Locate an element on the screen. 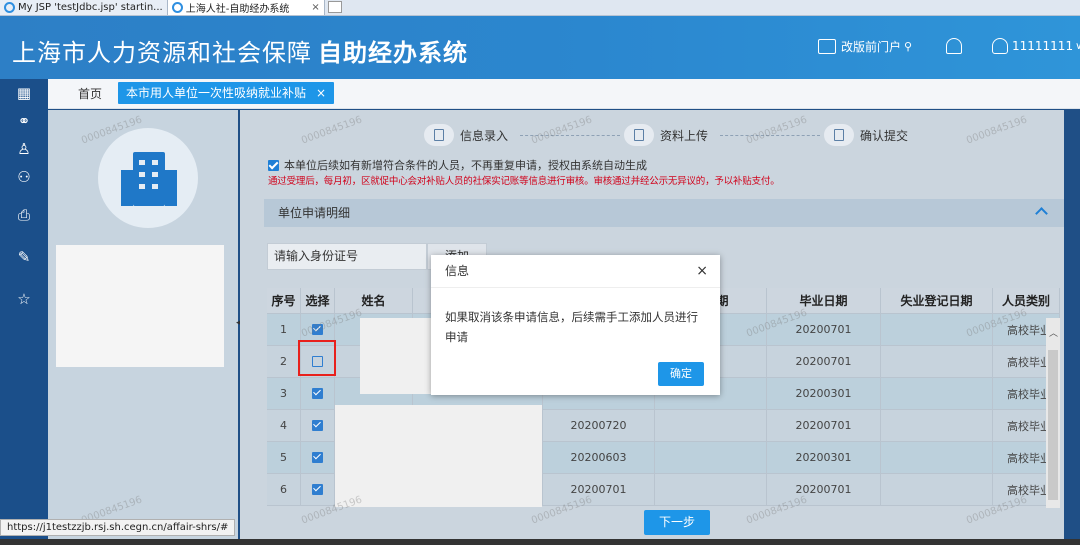  auto-generate-checkbox is located at coordinates (273, 165).